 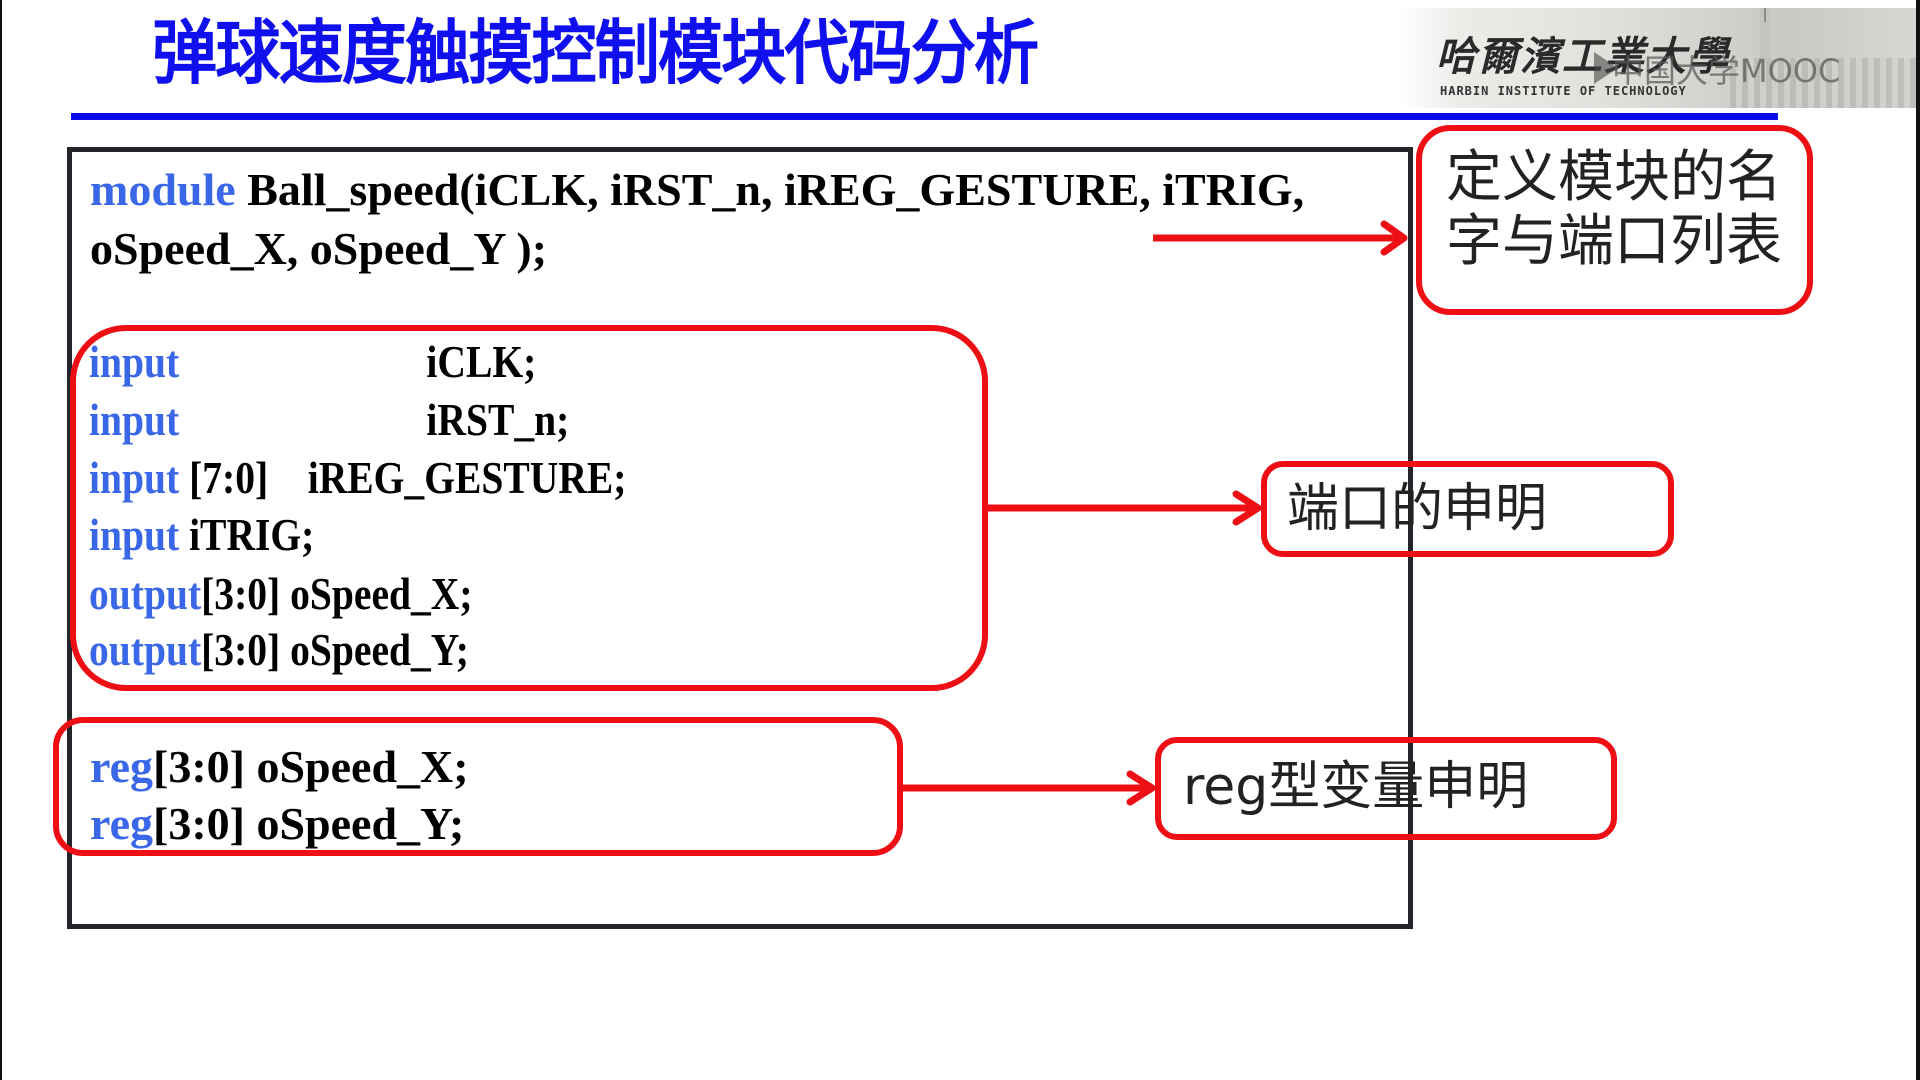 What do you see at coordinates (1726, 71) in the screenshot?
I see `mooc-watermark: 中国大学MOOC` at bounding box center [1726, 71].